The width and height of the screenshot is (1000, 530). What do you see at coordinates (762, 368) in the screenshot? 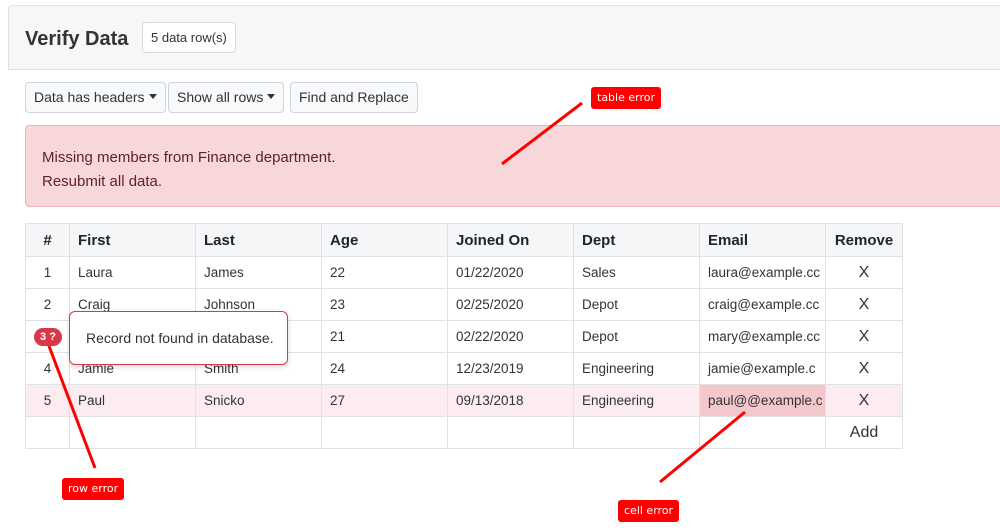
I see `email-cell: jamie@example.c` at bounding box center [762, 368].